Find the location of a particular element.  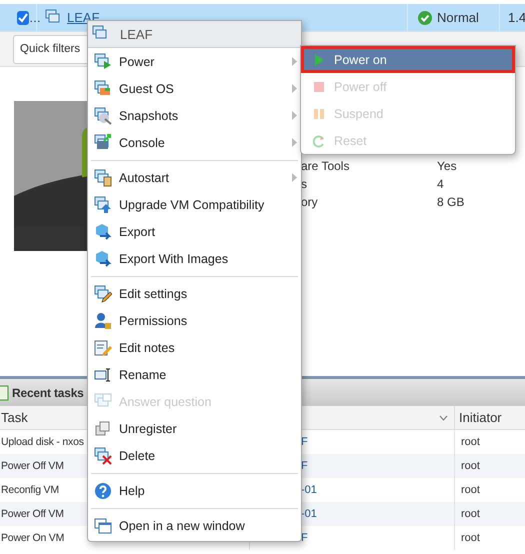

property-value: Yes is located at coordinates (447, 167).